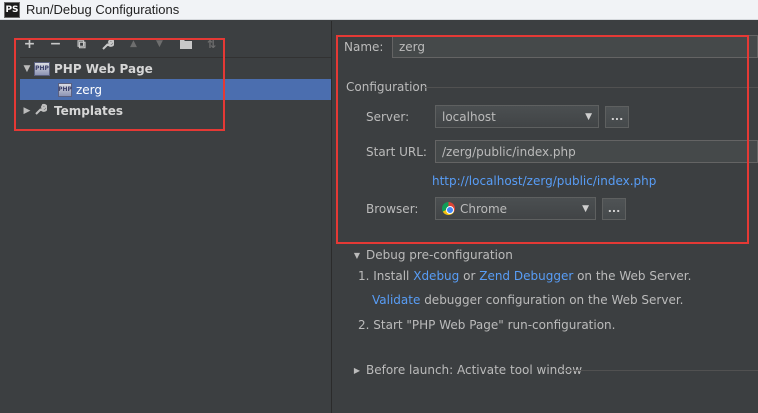 This screenshot has height=413, width=758. What do you see at coordinates (396, 151) in the screenshot?
I see `start-url-label: Start URL:` at bounding box center [396, 151].